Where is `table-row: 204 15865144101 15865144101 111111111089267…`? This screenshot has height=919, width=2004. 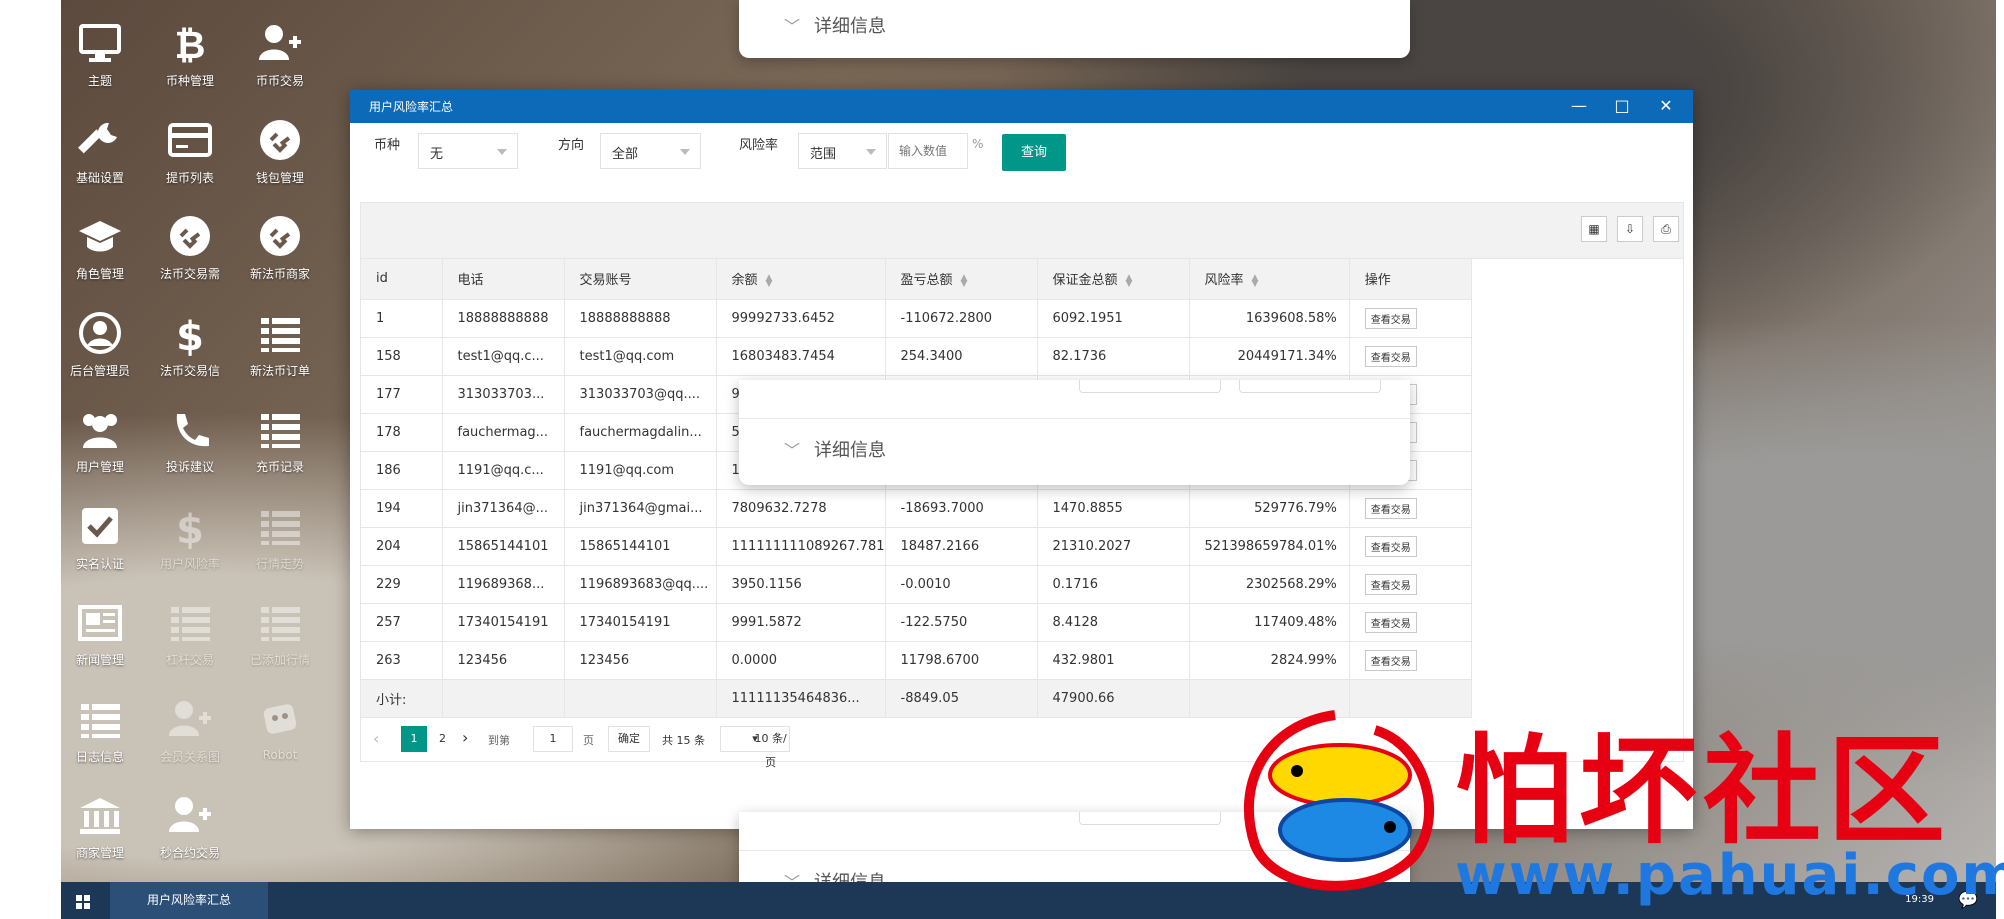 table-row: 204 15865144101 15865144101 111111111089267… is located at coordinates (916, 546).